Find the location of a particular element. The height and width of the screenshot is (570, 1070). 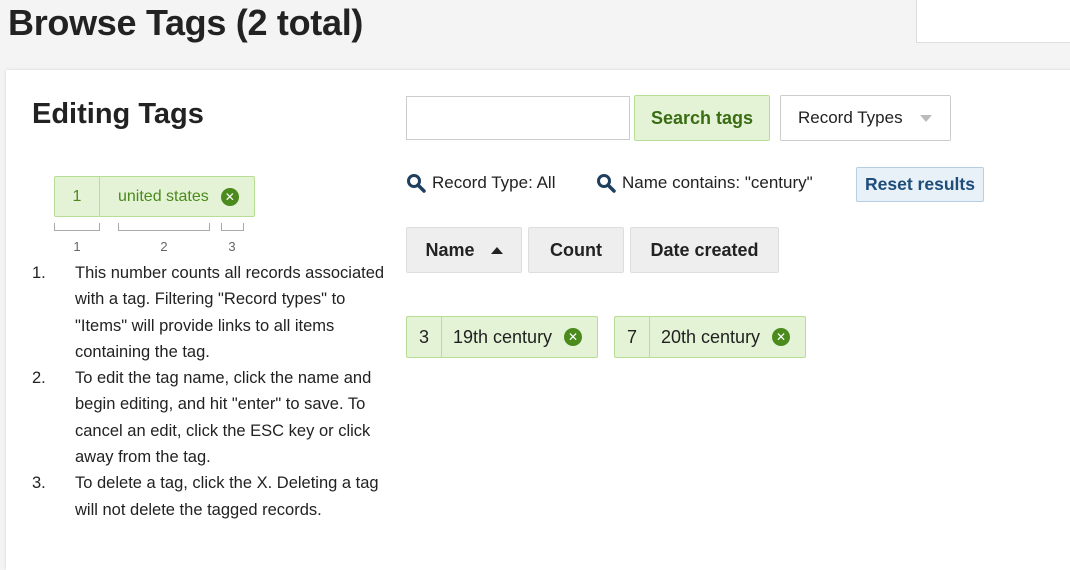

chevron-down-icon is located at coordinates (926, 118).